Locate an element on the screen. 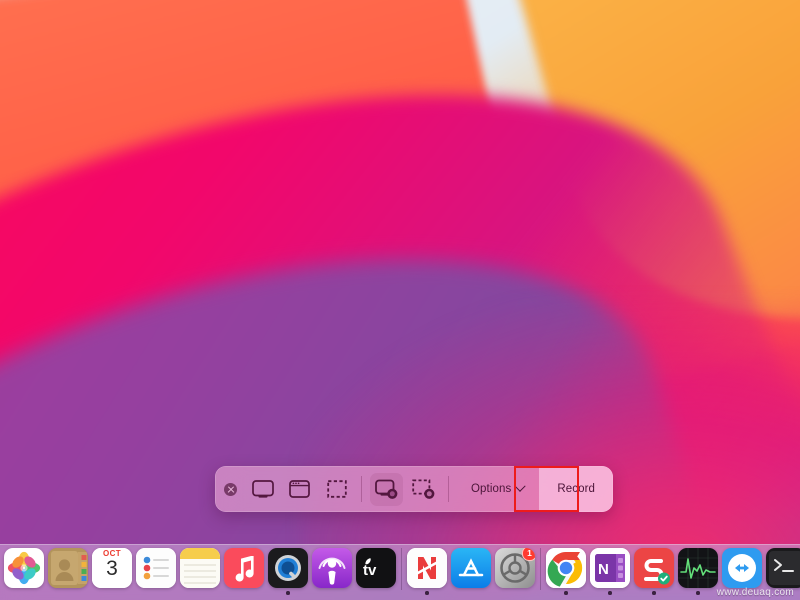 The image size is (800, 600). capture-entire-screen-icon is located at coordinates (262, 488).